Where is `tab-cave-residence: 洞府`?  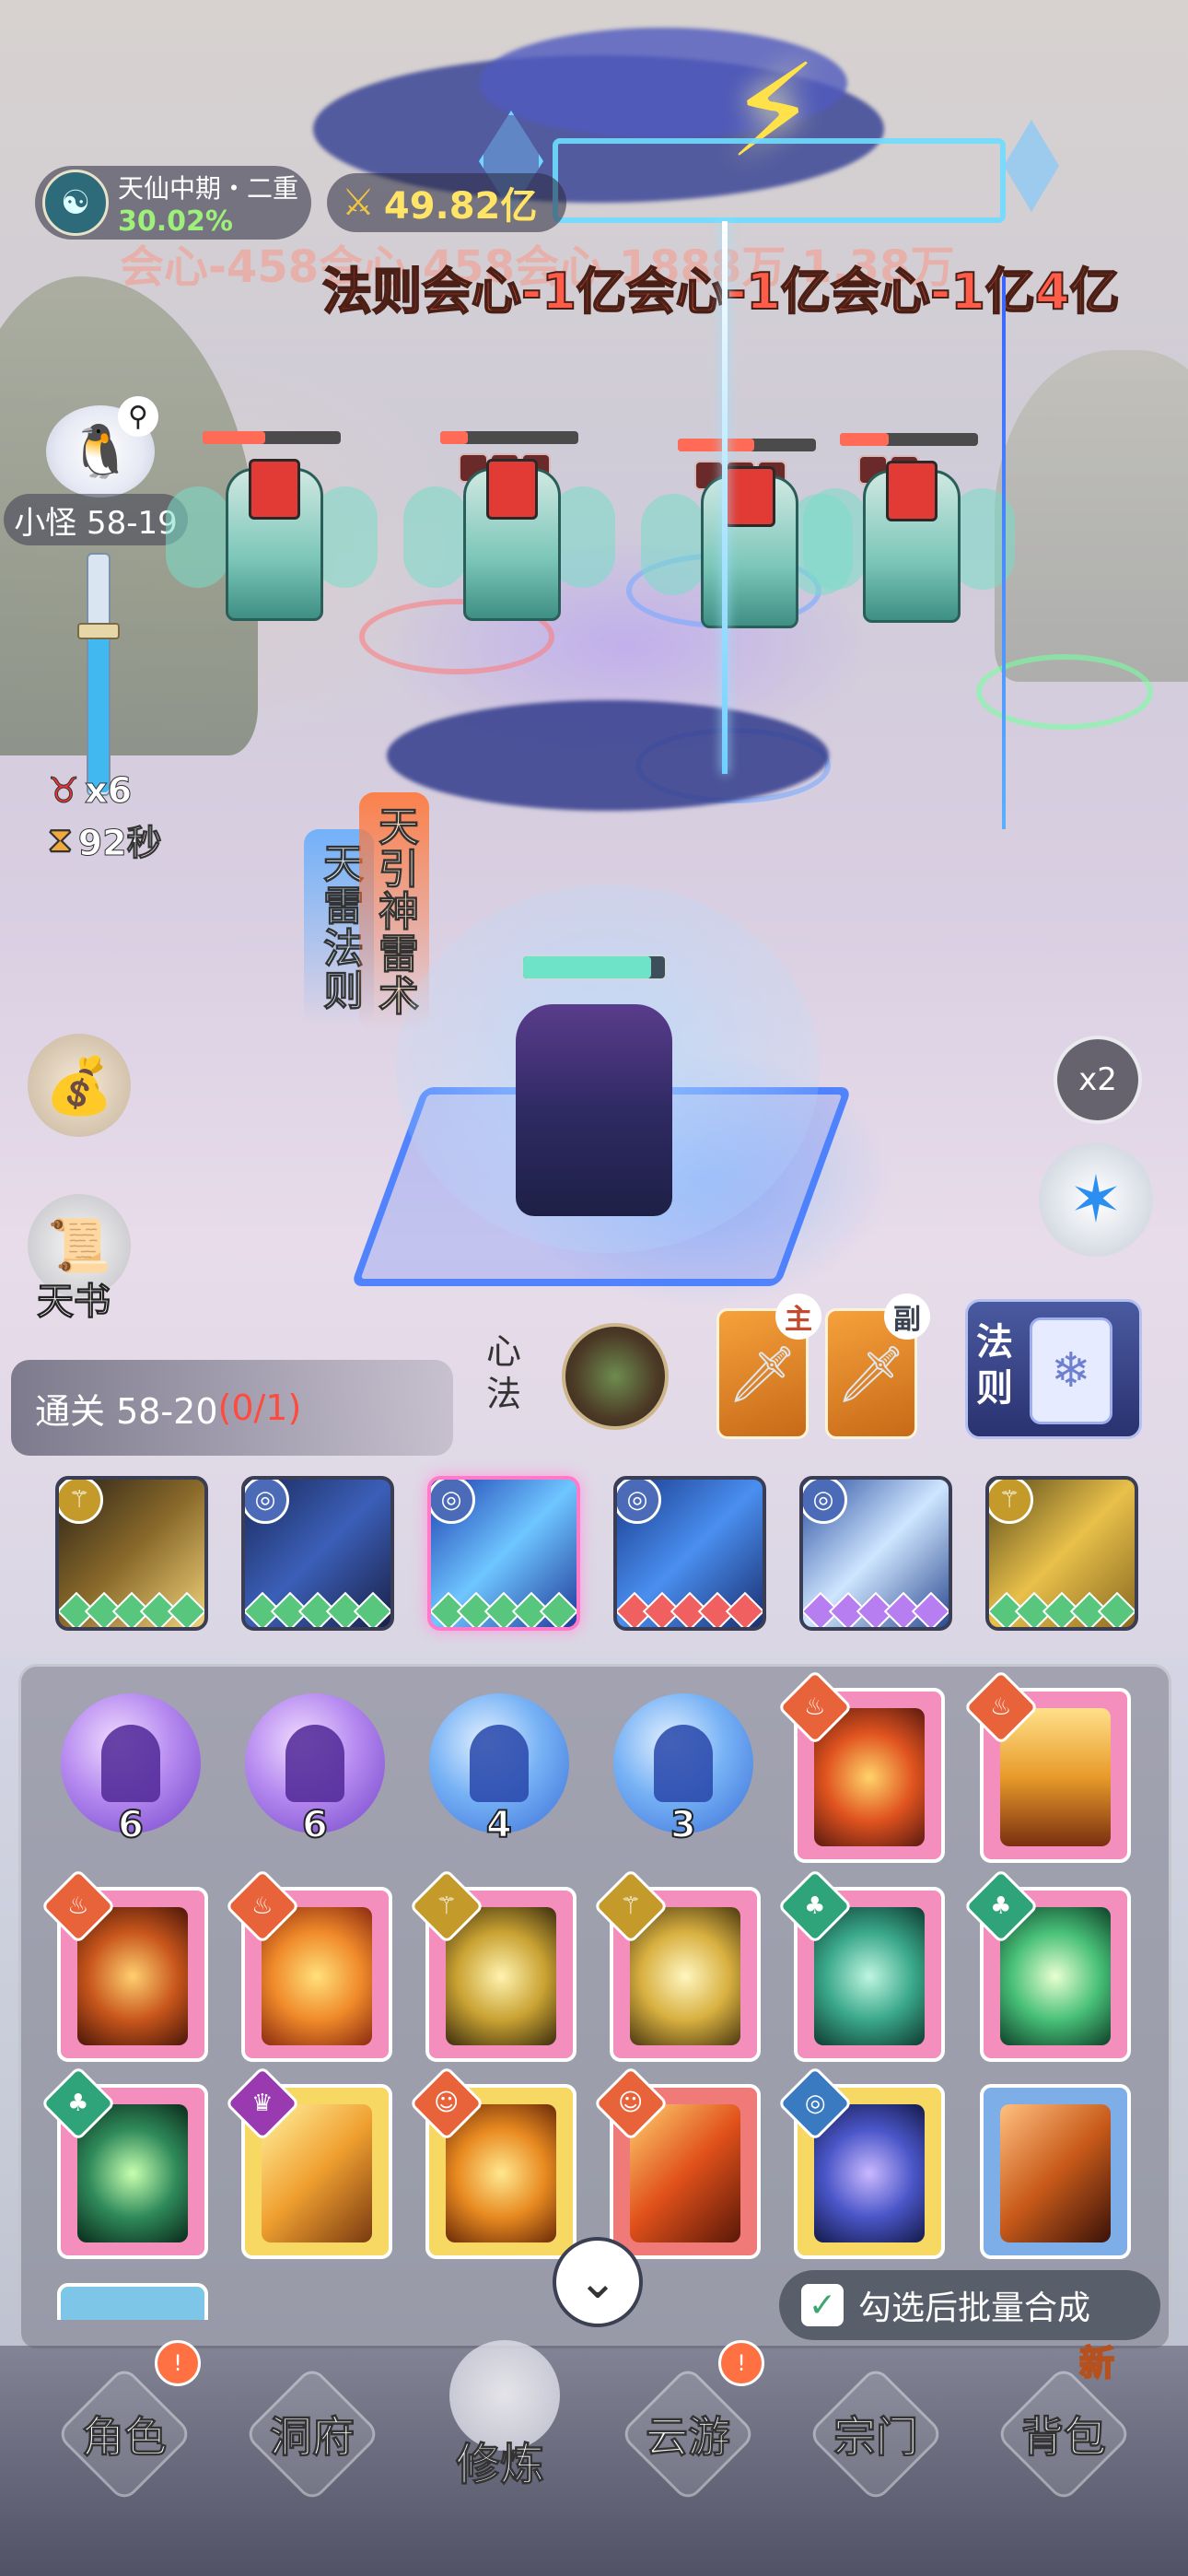 tab-cave-residence: 洞府 is located at coordinates (312, 2434).